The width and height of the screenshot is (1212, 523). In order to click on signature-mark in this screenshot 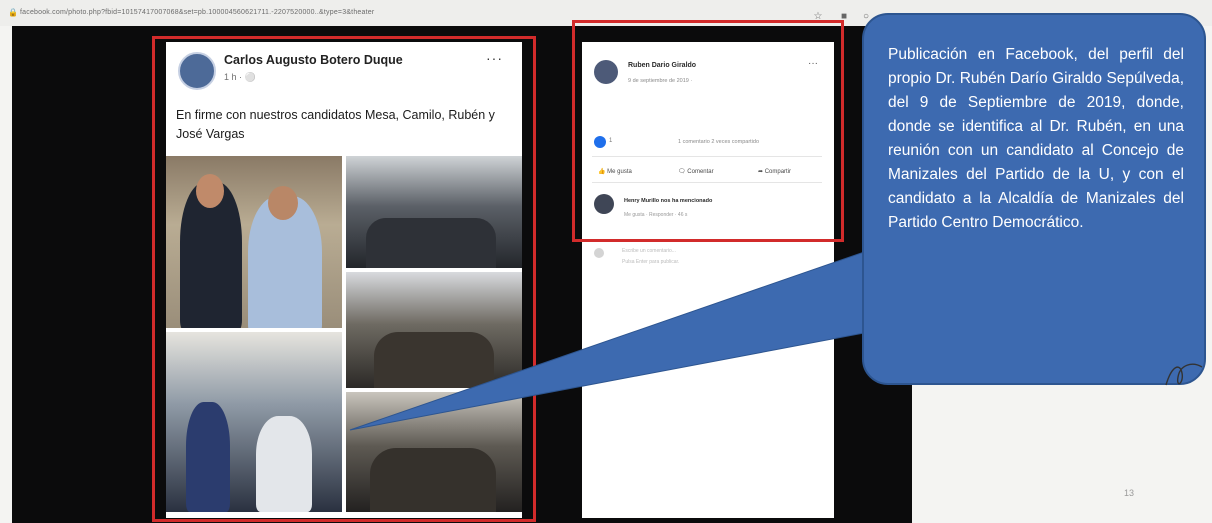, I will do `click(1184, 374)`.